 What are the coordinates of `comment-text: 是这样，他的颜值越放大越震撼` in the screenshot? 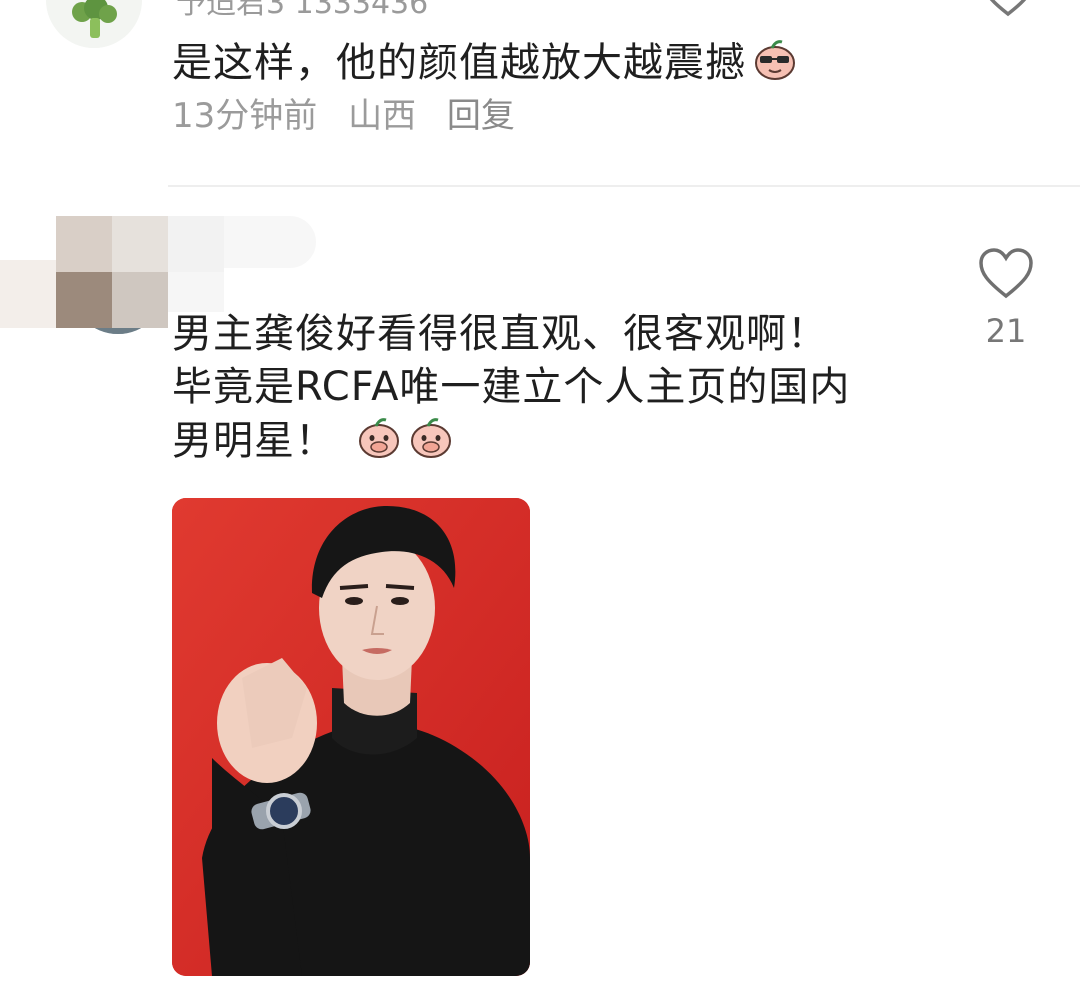 It's located at (485, 62).